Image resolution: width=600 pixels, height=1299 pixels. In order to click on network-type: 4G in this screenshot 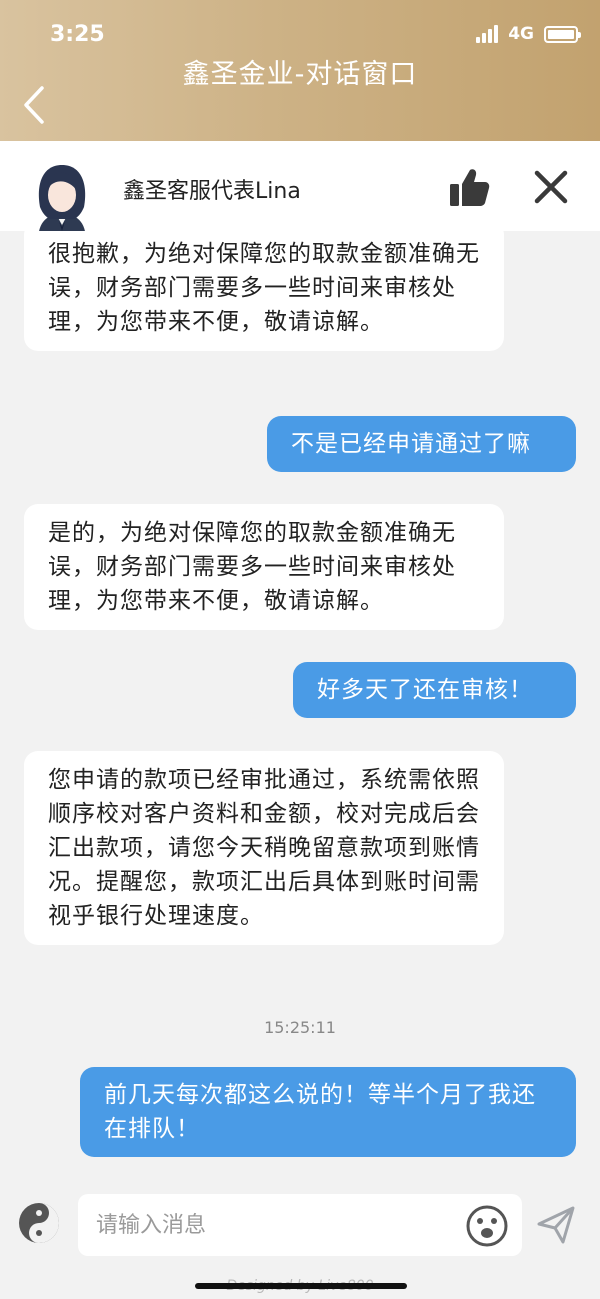, I will do `click(521, 34)`.